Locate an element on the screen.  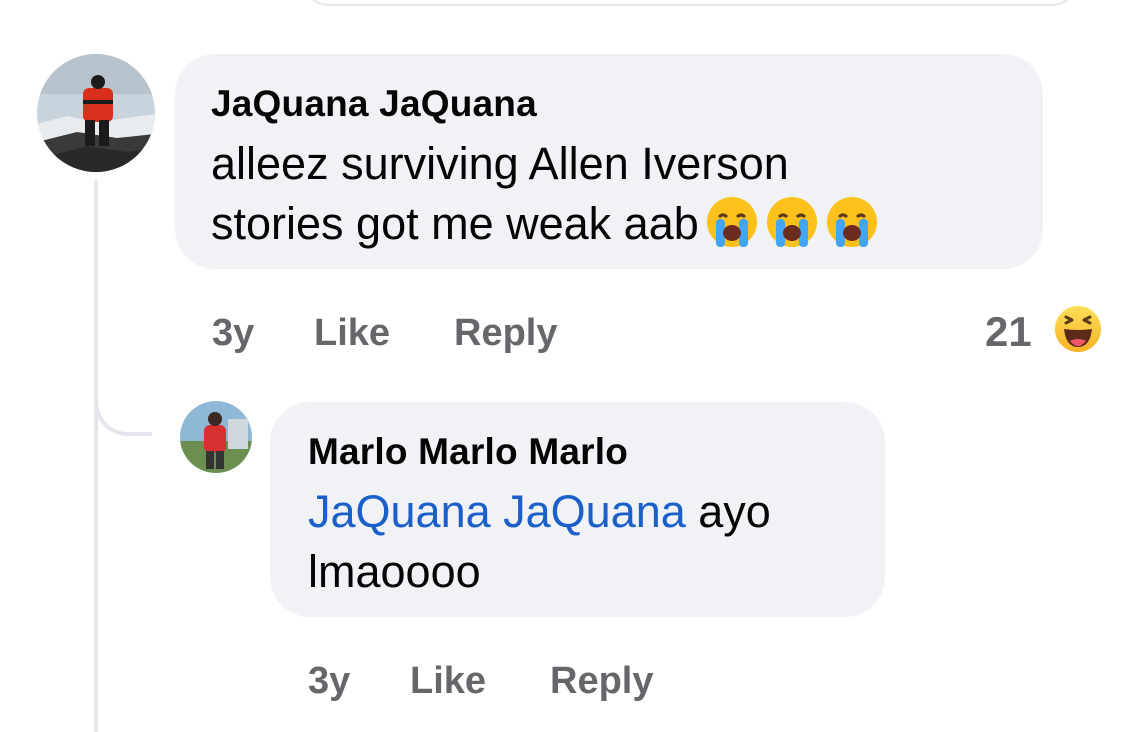
comment-author: Marlo Marlo Marlo is located at coordinates (577, 452).